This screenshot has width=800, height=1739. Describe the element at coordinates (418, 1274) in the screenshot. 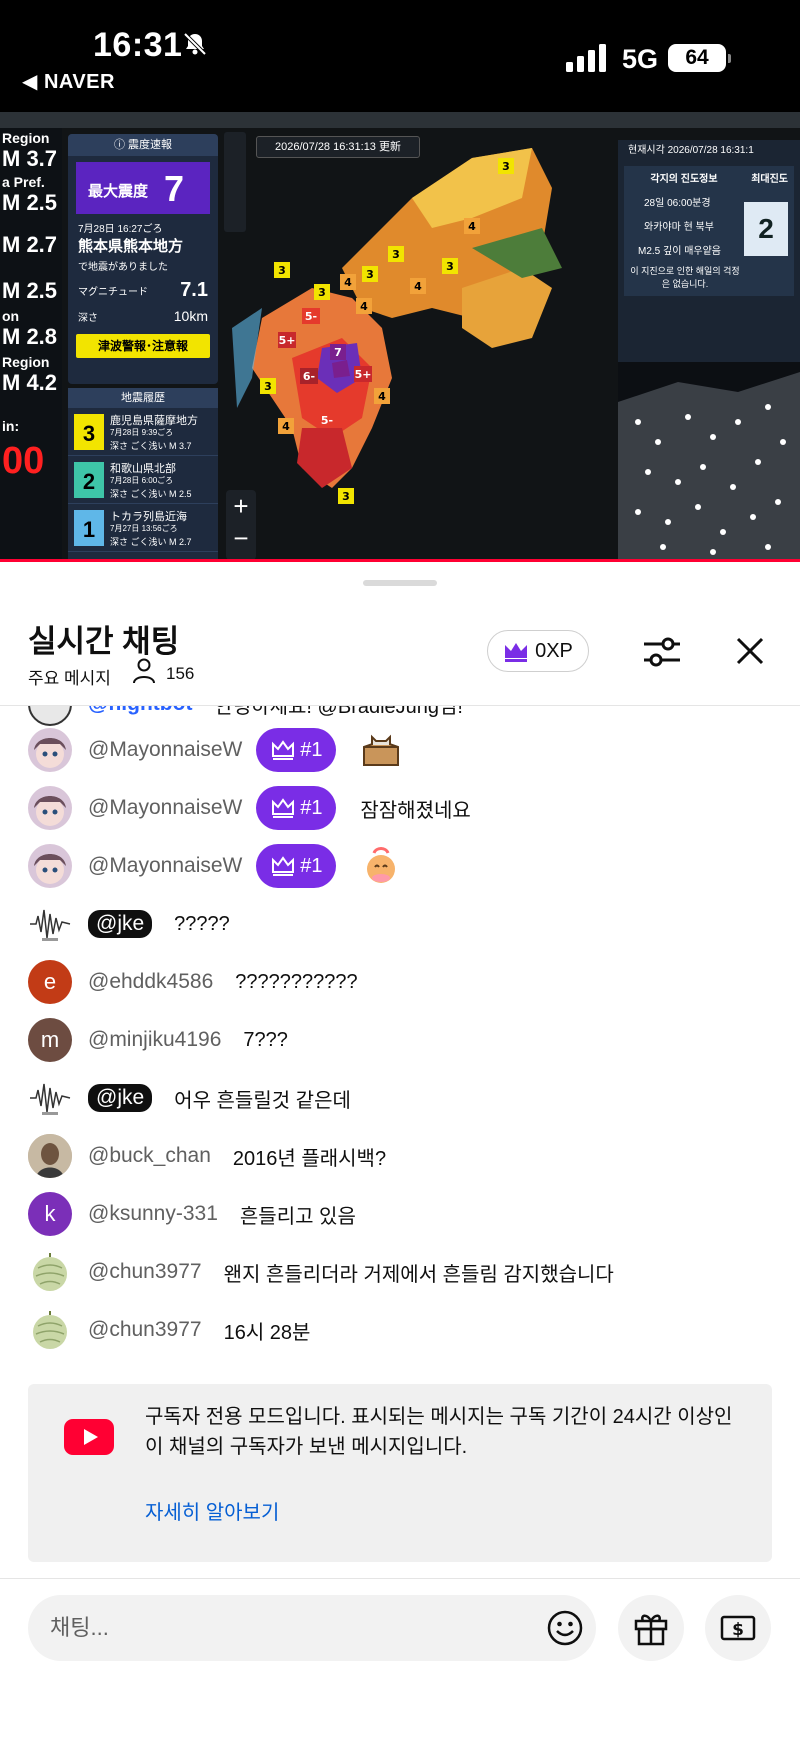

I see `message-text: 왠지 흔들리더라 거제에서 흔들림 감지했습니다` at that location.